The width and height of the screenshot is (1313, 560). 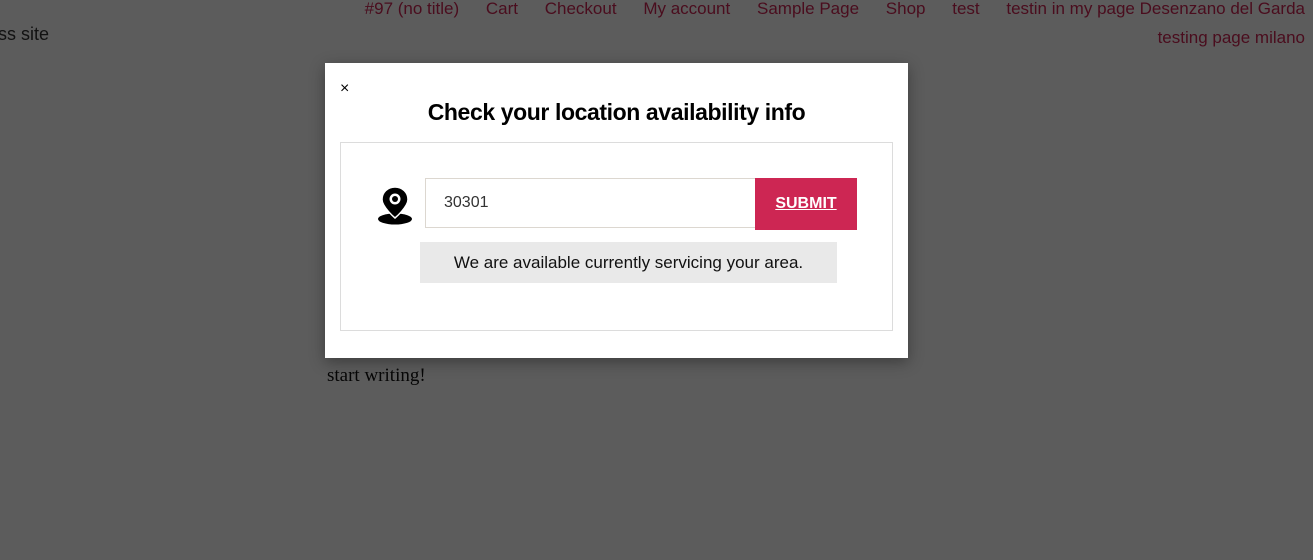 I want to click on zip-code-input, so click(x=590, y=203).